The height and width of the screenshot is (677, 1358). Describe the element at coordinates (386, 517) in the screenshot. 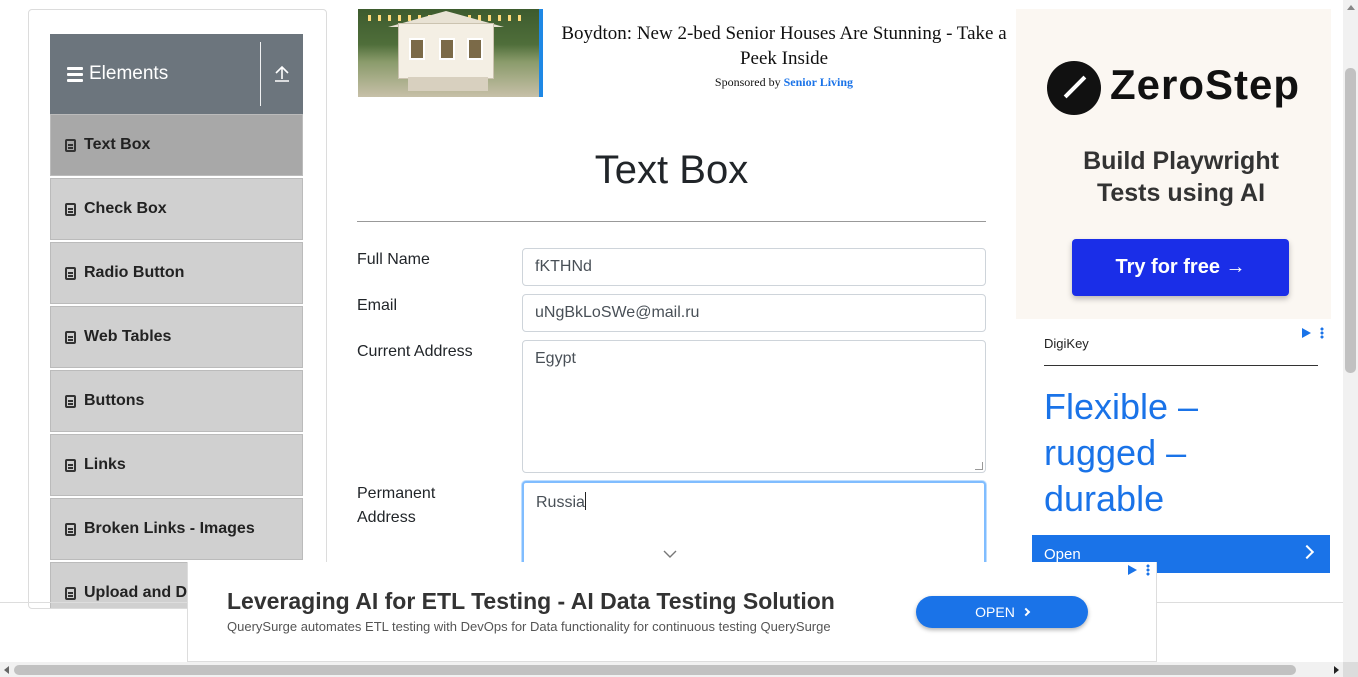

I see `permanent-label-line2: Address` at that location.